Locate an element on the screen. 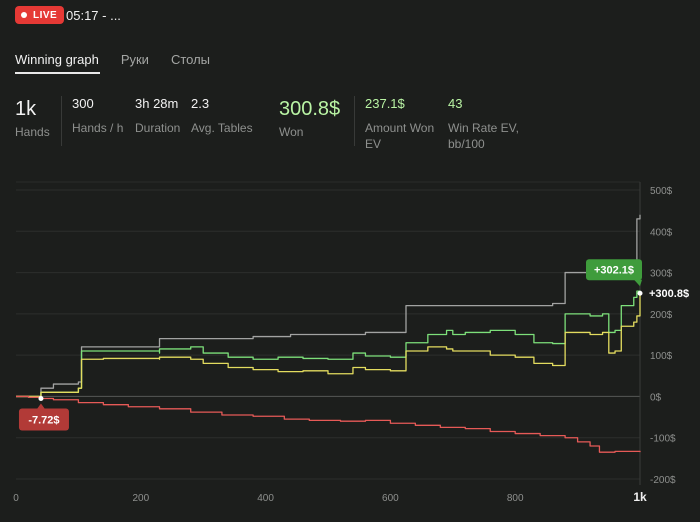  y-tick-label: 400$ is located at coordinates (661, 232).